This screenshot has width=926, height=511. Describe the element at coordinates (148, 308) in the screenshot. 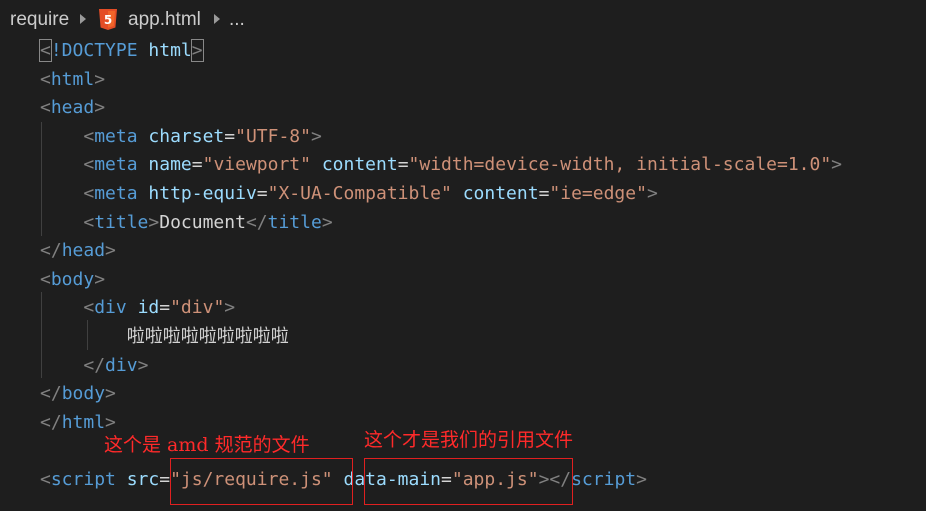

I see `code-token: id` at that location.